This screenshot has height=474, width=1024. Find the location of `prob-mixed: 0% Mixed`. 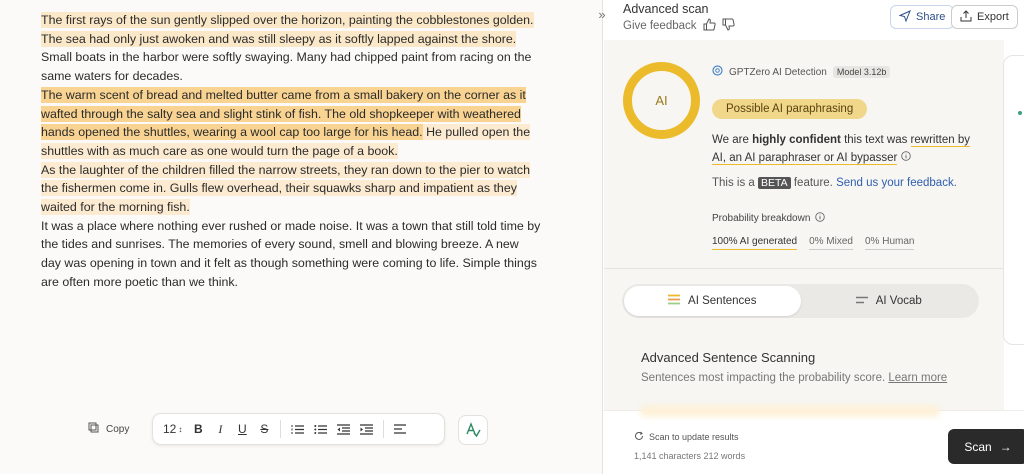

prob-mixed: 0% Mixed is located at coordinates (831, 243).